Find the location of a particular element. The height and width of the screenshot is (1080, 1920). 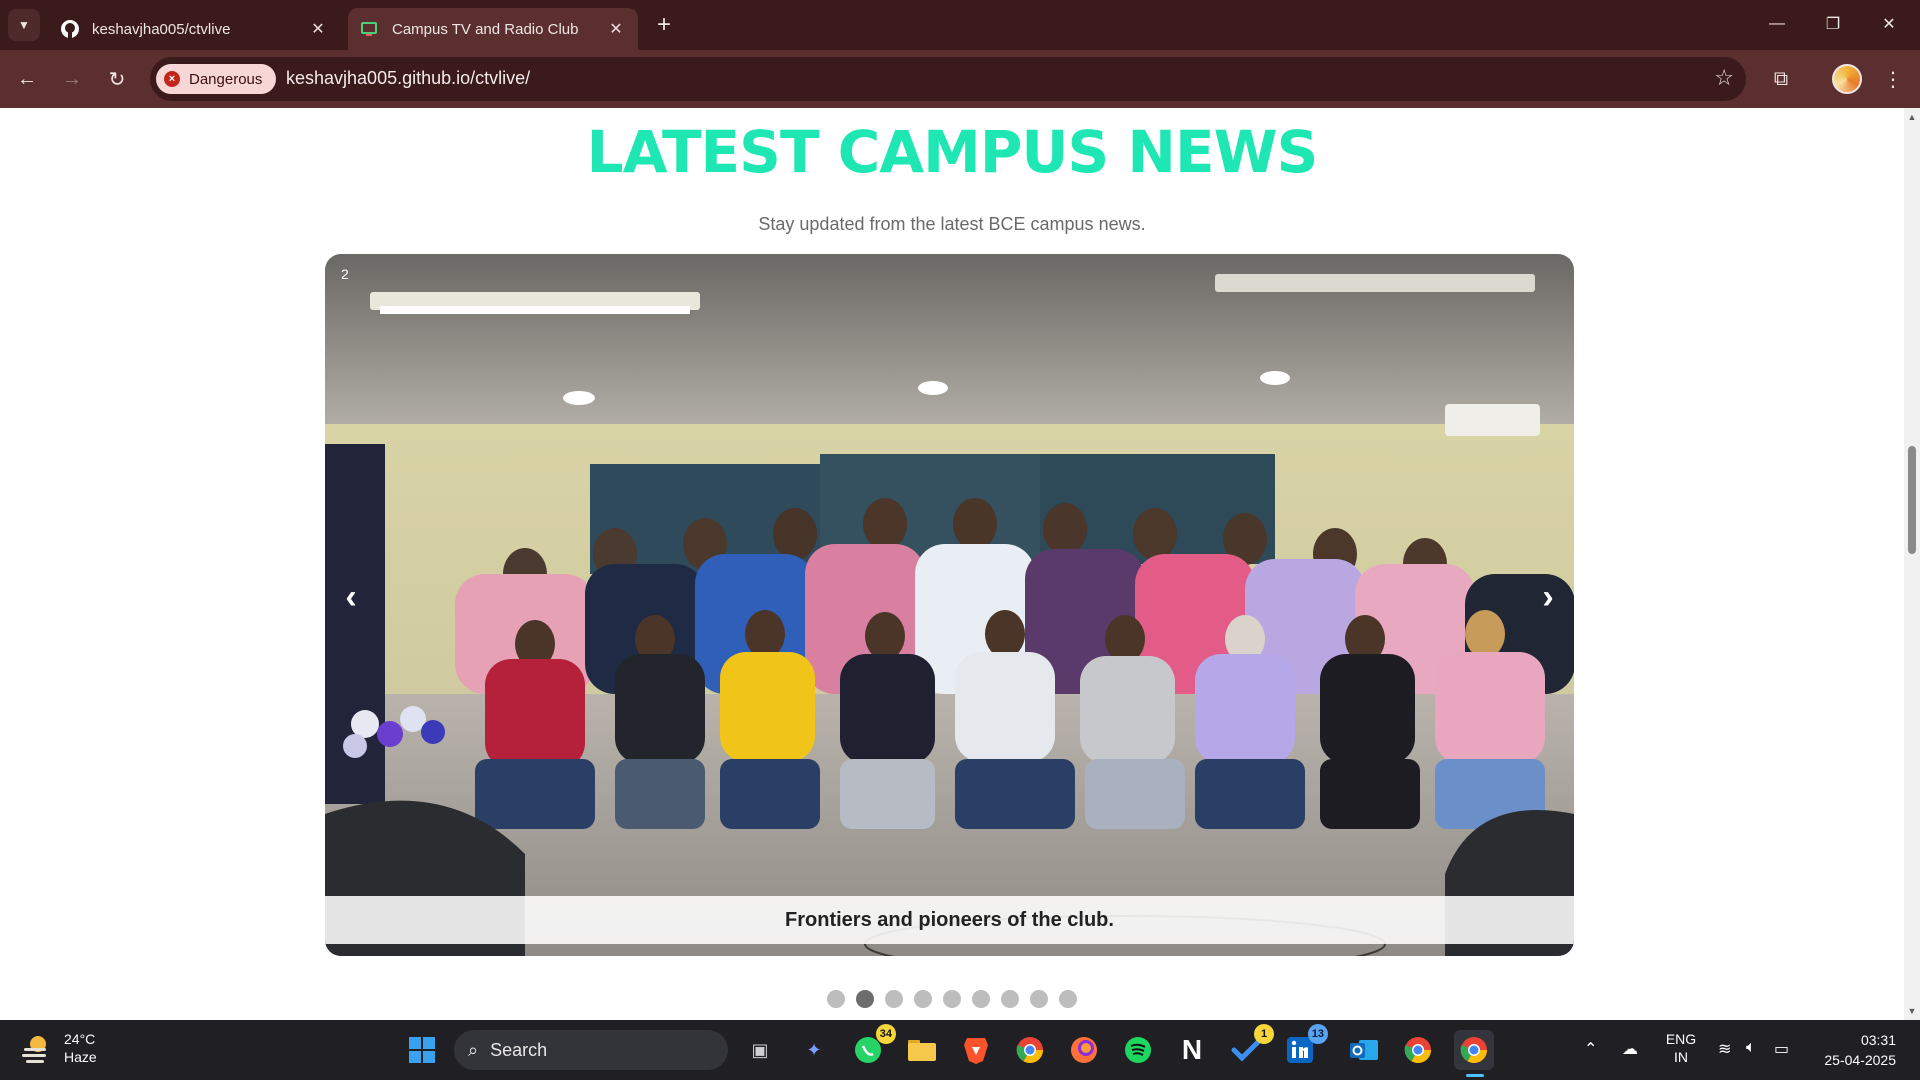

reload-button: ↻ is located at coordinates (117, 79).